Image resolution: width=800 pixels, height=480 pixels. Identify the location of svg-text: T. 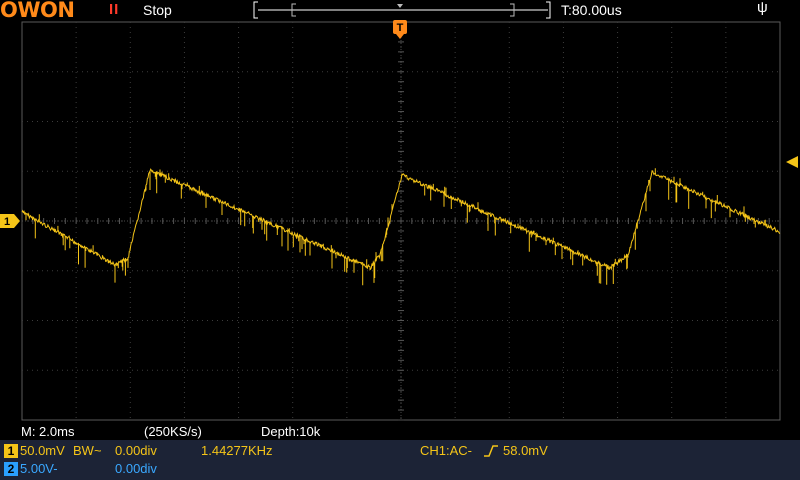
(400, 28).